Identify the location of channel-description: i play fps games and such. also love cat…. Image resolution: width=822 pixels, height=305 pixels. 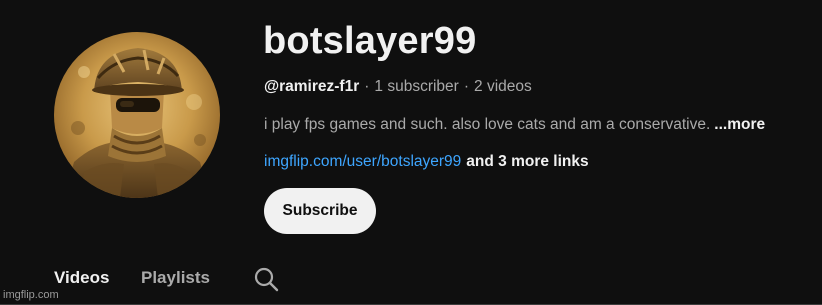
(514, 125).